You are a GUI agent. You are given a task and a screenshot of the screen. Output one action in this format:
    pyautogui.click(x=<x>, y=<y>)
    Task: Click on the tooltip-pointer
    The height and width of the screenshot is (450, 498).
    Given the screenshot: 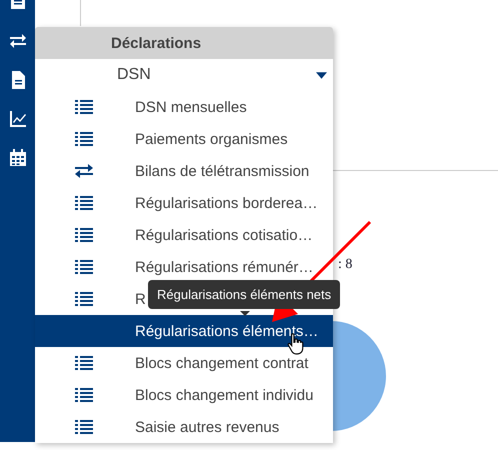 What is the action you would take?
    pyautogui.click(x=245, y=313)
    